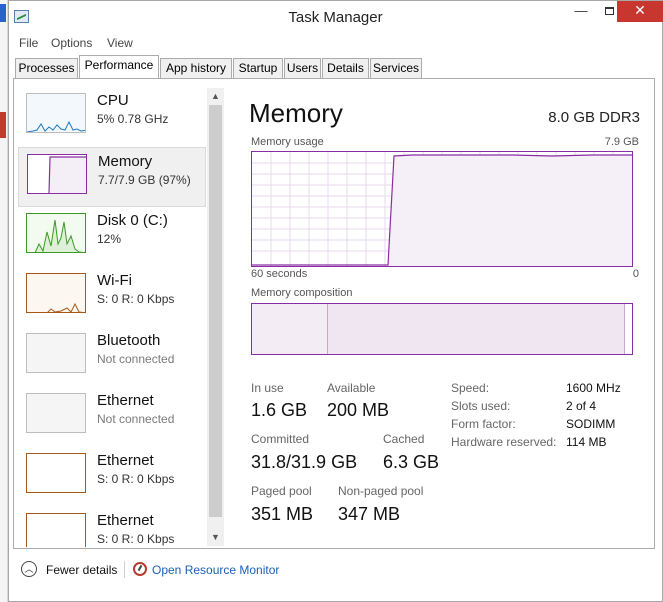  What do you see at coordinates (351, 388) in the screenshot?
I see `available-label: Available` at bounding box center [351, 388].